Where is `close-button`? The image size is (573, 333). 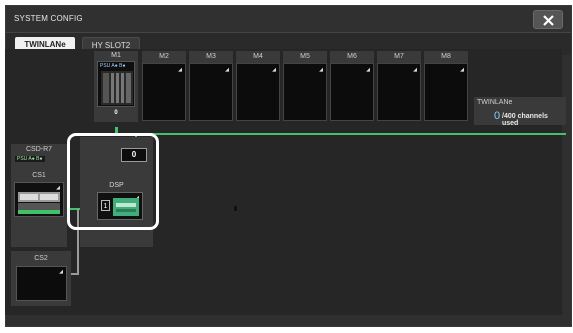
close-button is located at coordinates (548, 19).